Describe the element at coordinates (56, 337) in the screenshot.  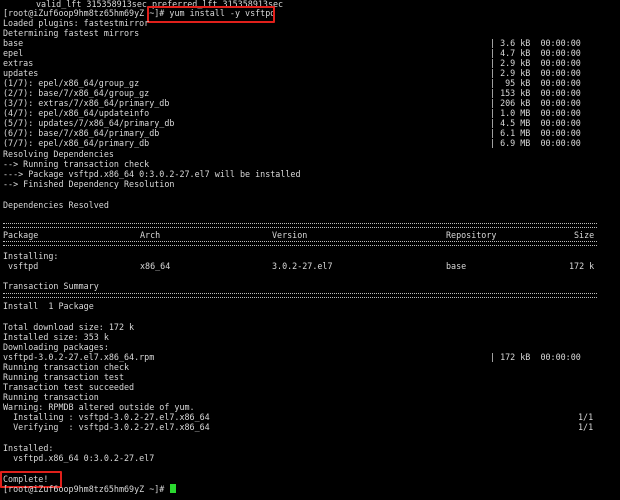
I see `download-line: Installed size: 353 k` at that location.